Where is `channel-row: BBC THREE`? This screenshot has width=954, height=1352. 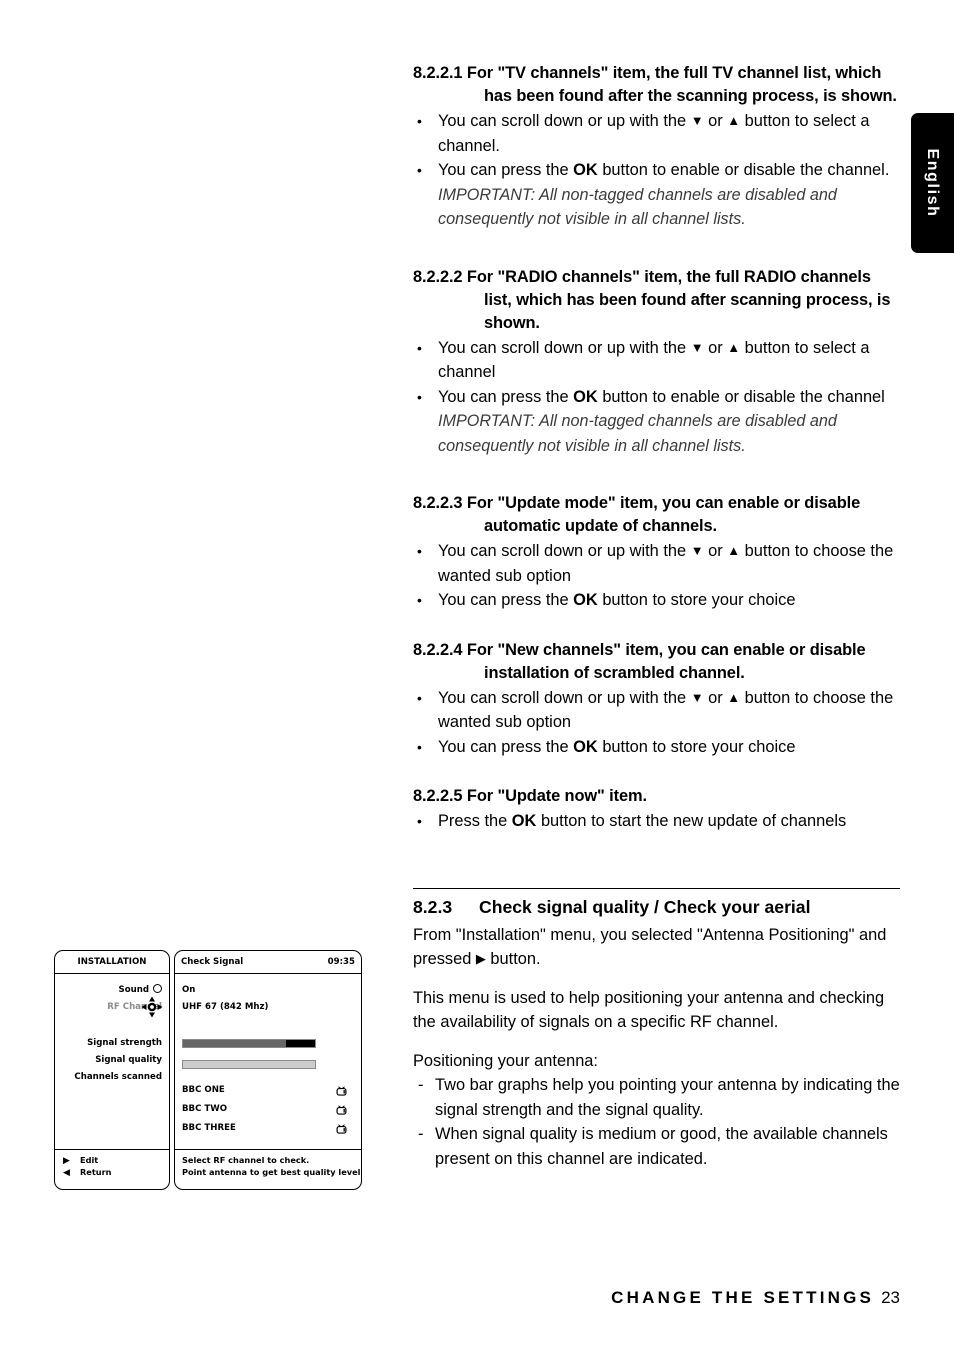
channel-row: BBC THREE is located at coordinates (271, 1128).